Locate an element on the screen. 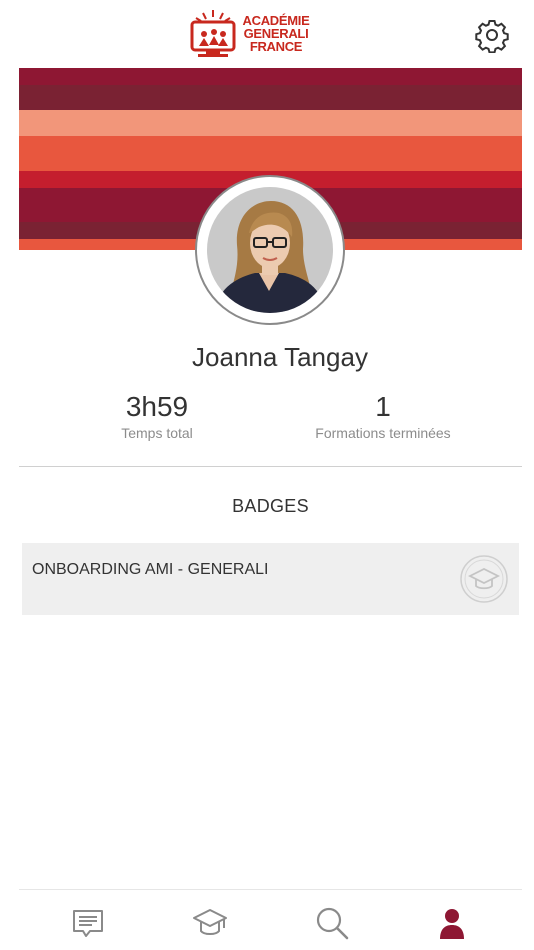 The height and width of the screenshot is (950, 534). message-icon is located at coordinates (88, 923).